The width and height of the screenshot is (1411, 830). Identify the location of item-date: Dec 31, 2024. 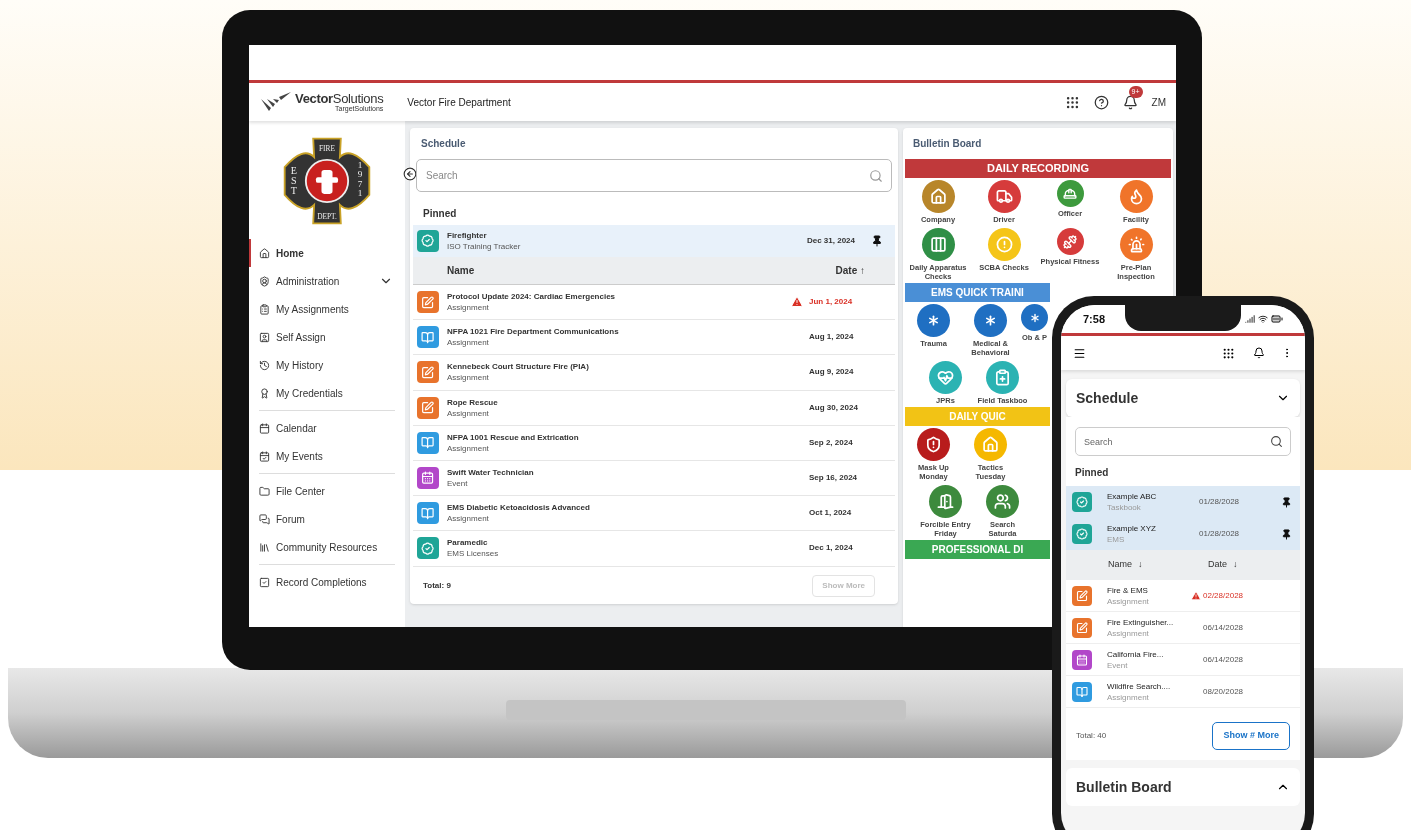
(830, 241).